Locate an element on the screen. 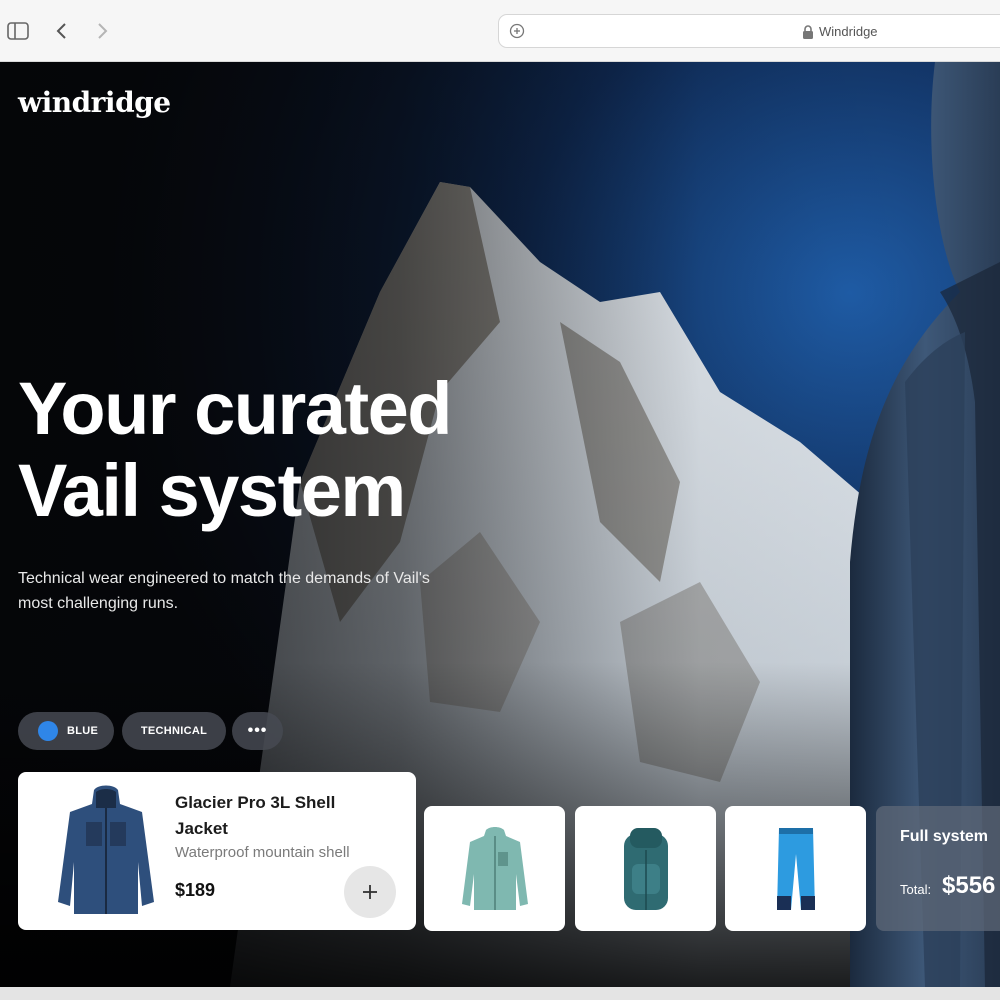 The width and height of the screenshot is (1000, 1000). backpack-icon is located at coordinates (645, 868).